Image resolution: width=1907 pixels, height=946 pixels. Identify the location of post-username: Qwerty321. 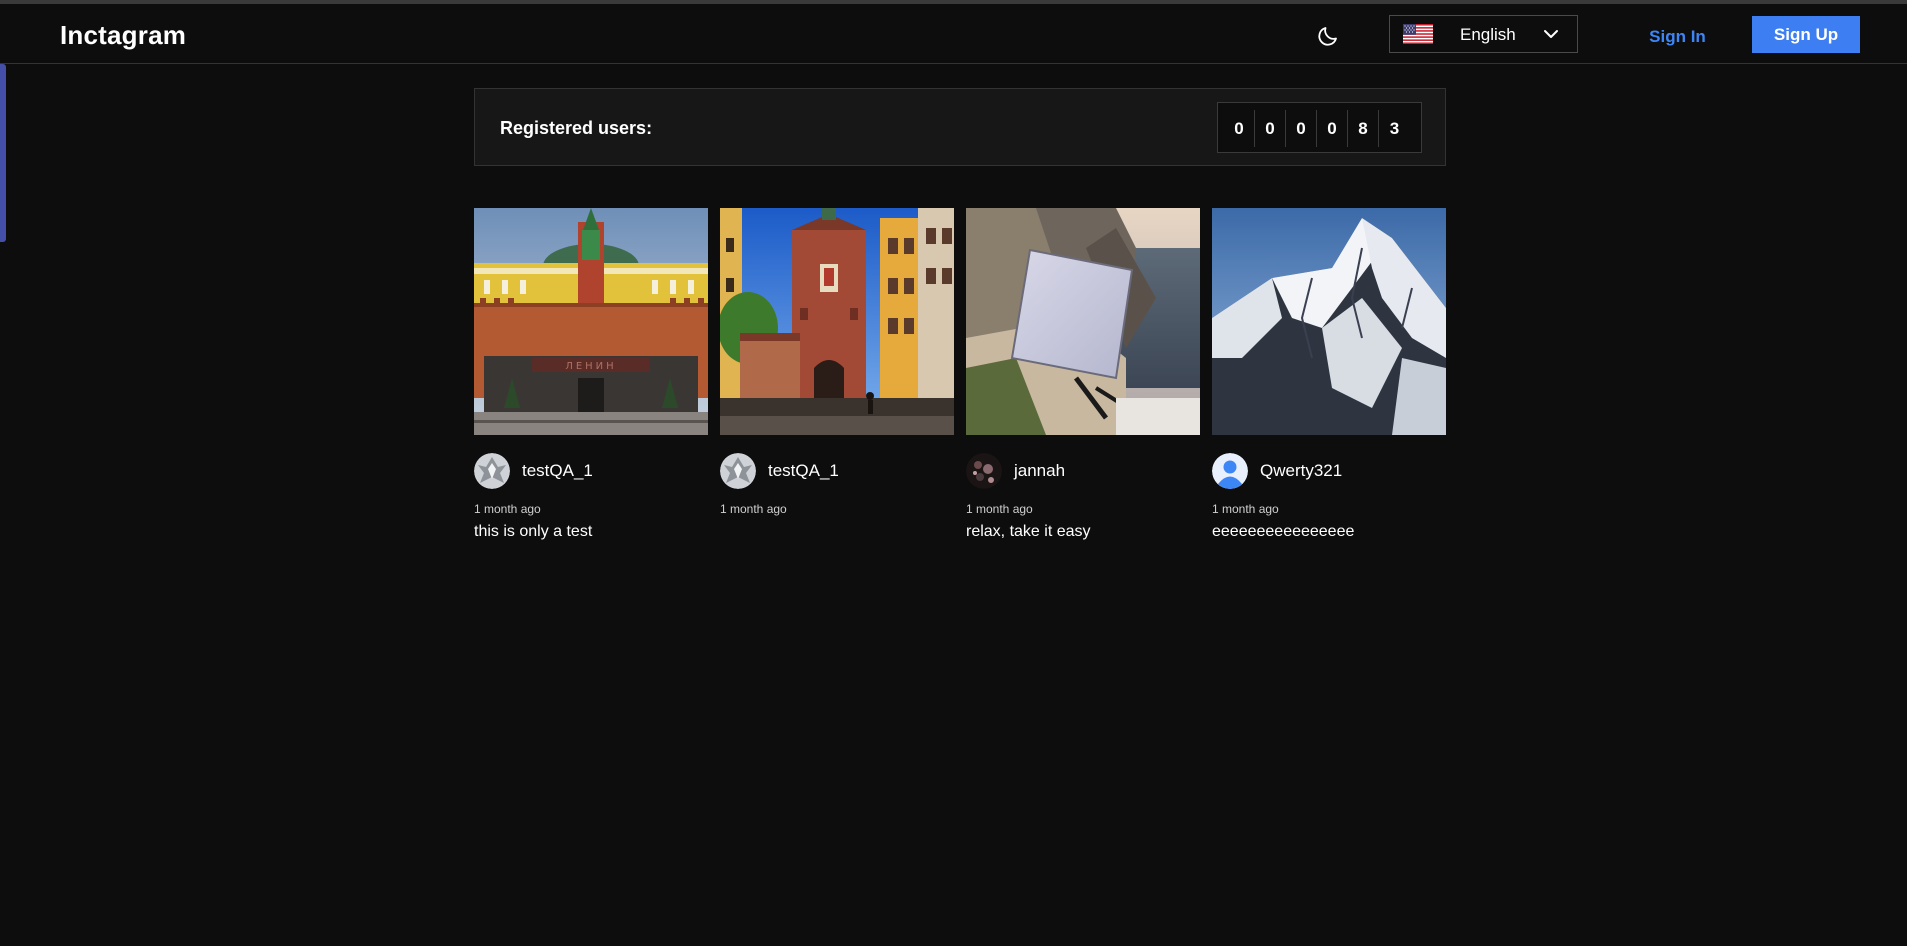
(1301, 471).